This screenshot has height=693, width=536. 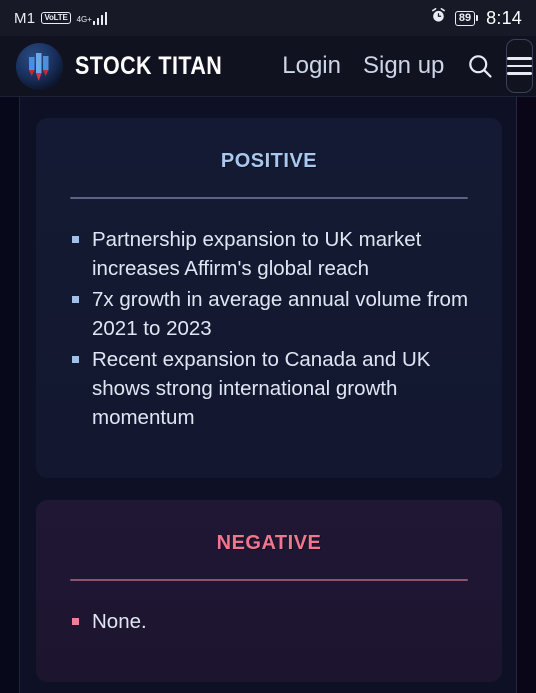 I want to click on page-gutter-right, so click(x=526, y=364).